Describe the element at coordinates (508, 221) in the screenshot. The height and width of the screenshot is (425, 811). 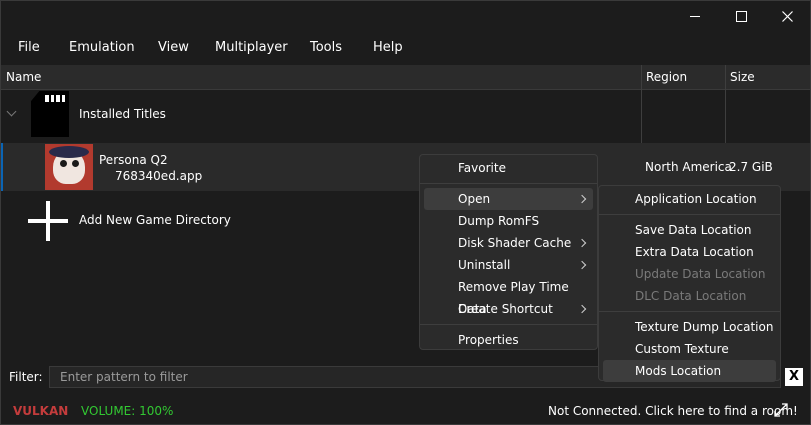
I see `menu-item-dump-romfs: Dump RomFS` at that location.